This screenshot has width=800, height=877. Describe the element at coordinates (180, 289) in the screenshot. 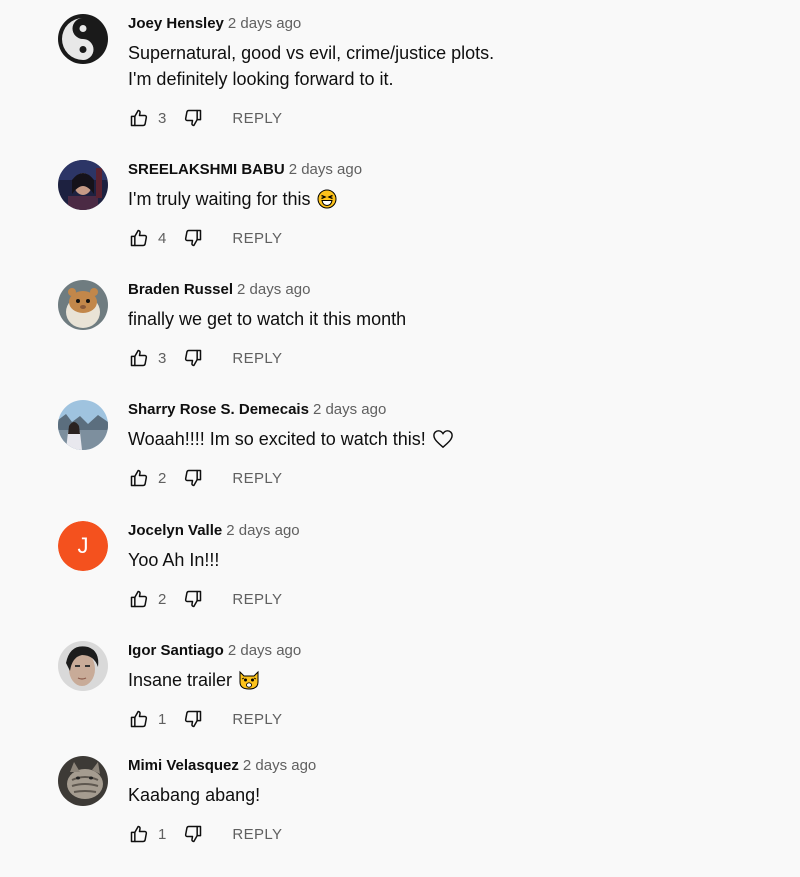

I see `author-name: Braden Russel` at that location.